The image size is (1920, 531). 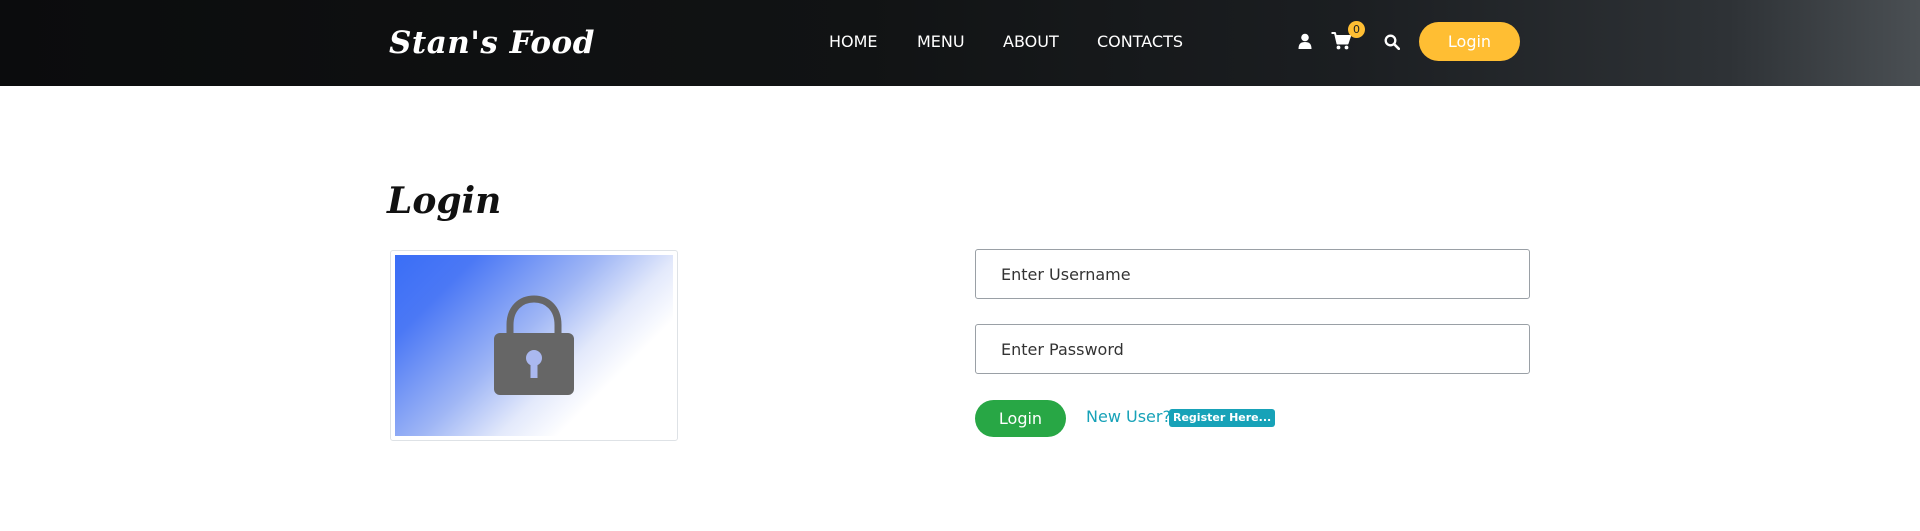 What do you see at coordinates (1356, 29) in the screenshot?
I see `cart-count-badge: 0` at bounding box center [1356, 29].